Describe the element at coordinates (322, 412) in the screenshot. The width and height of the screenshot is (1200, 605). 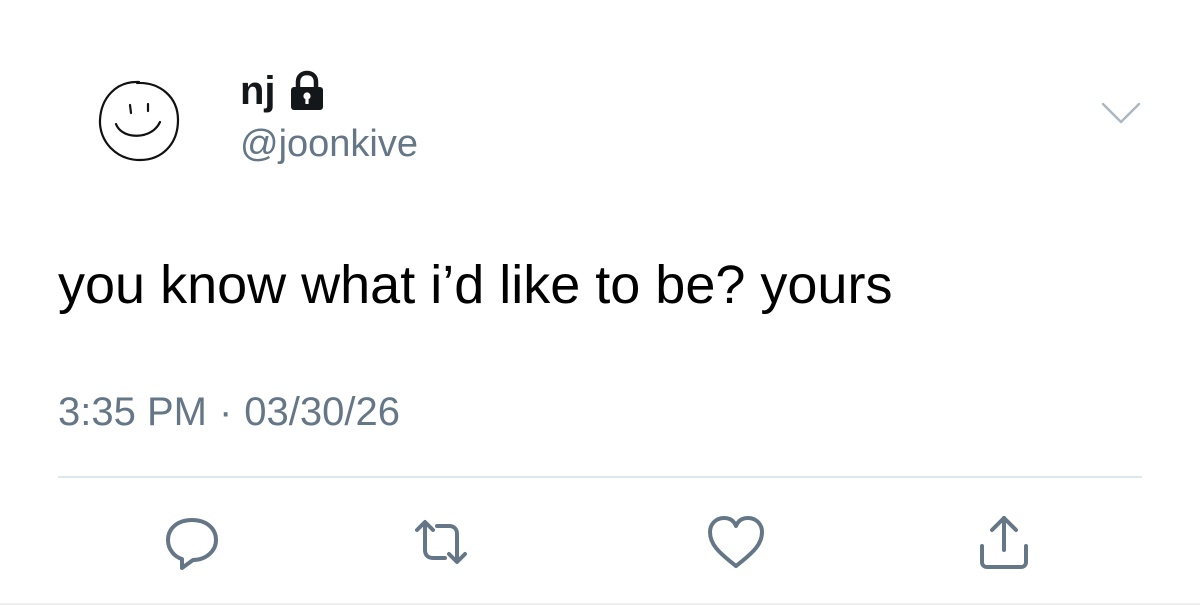
I see `tweet-date: 03/30/26` at that location.